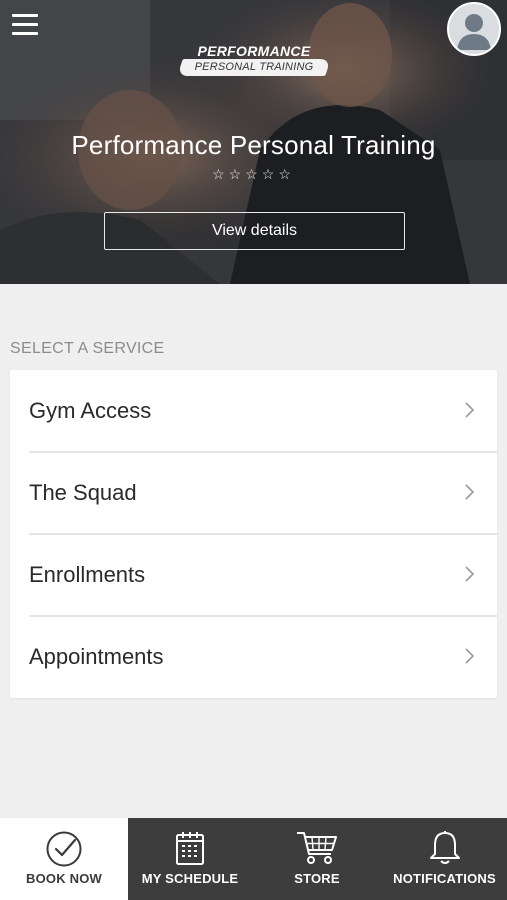 This screenshot has height=900, width=507. What do you see at coordinates (254, 51) in the screenshot?
I see `logo-top-text: PERFORMANCE` at bounding box center [254, 51].